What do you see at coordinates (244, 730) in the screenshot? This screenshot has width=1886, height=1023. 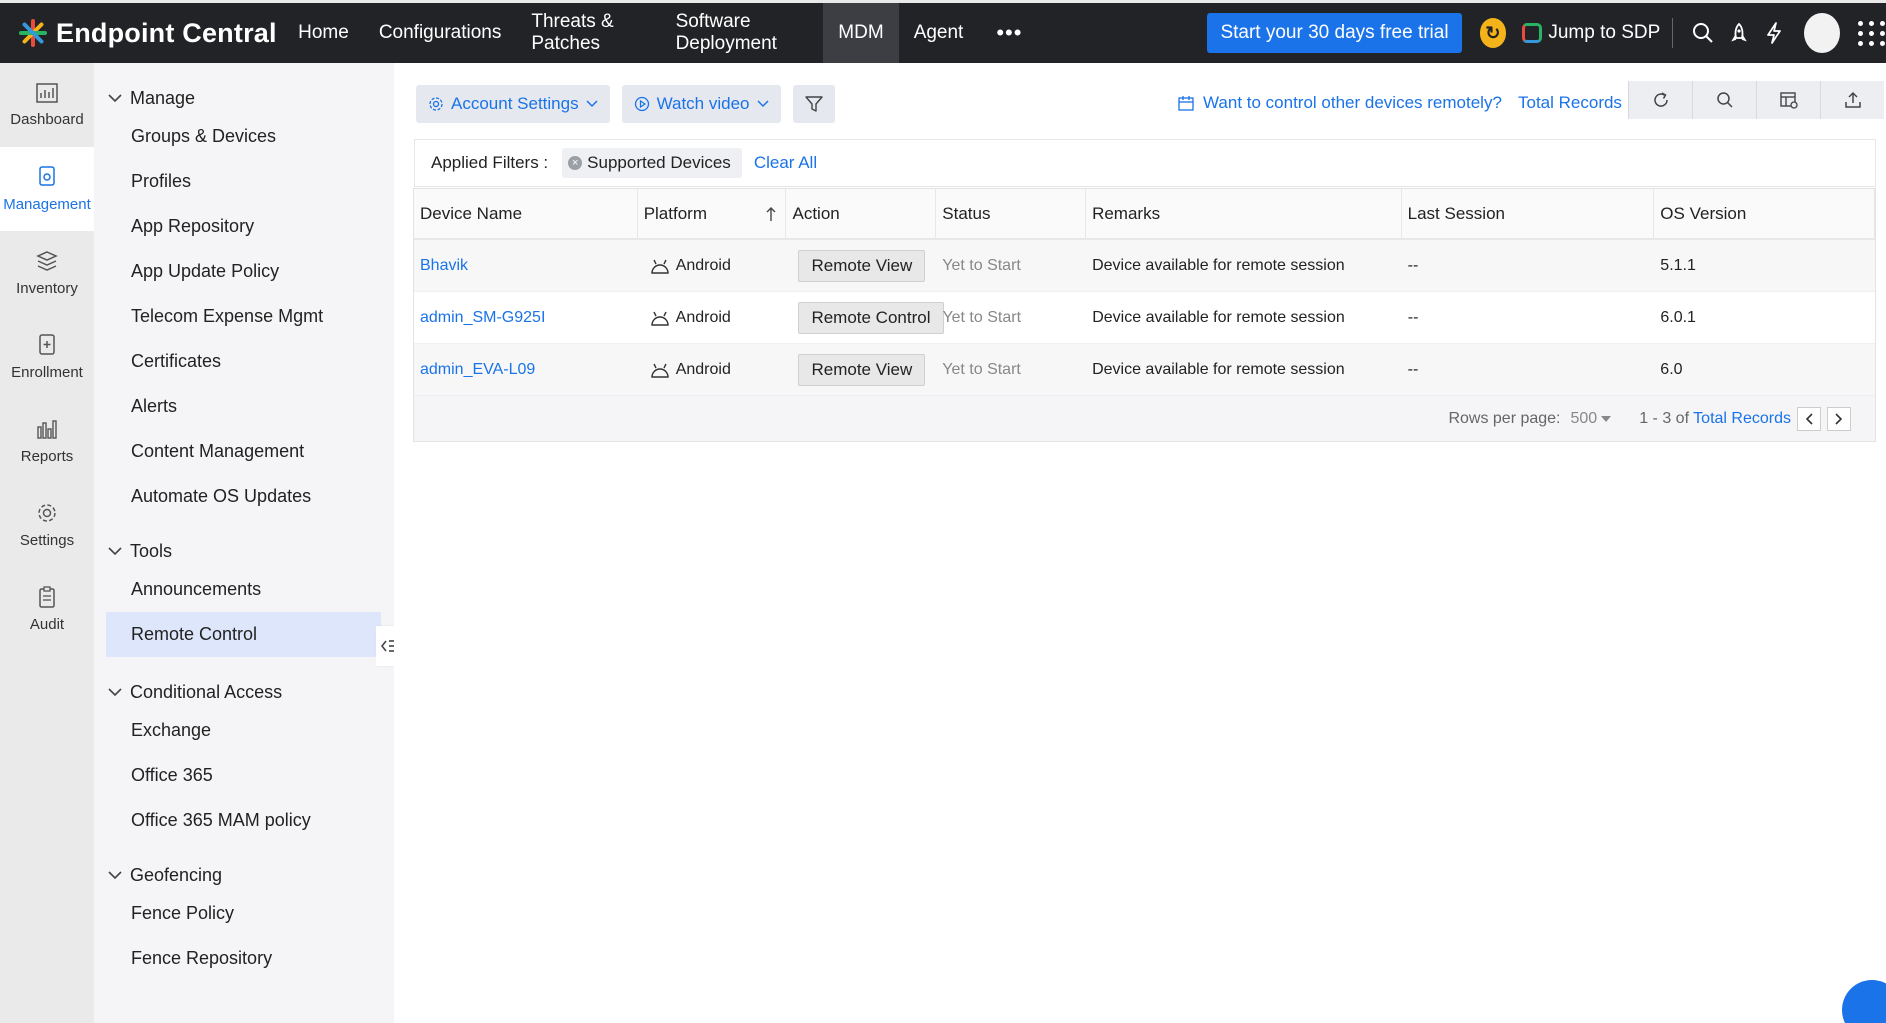 I see `subnav-exchange: Exchange` at bounding box center [244, 730].